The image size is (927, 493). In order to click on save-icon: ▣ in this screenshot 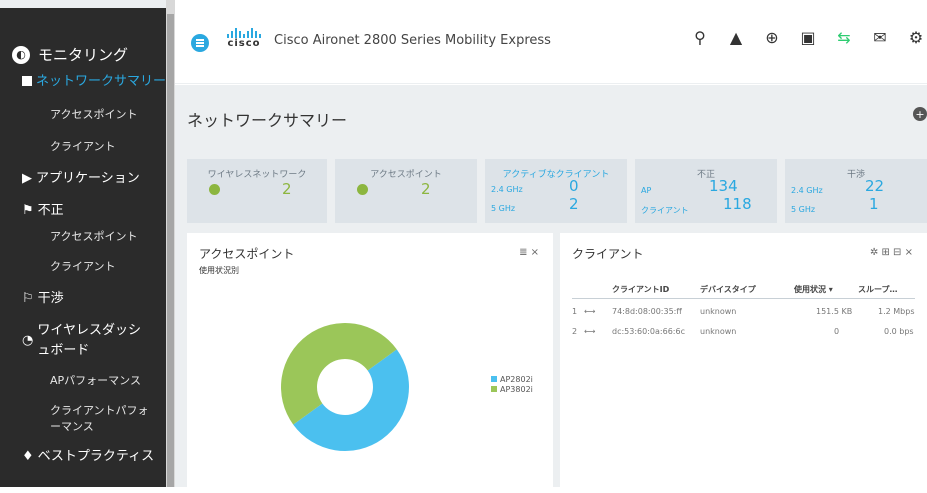, I will do `click(808, 37)`.